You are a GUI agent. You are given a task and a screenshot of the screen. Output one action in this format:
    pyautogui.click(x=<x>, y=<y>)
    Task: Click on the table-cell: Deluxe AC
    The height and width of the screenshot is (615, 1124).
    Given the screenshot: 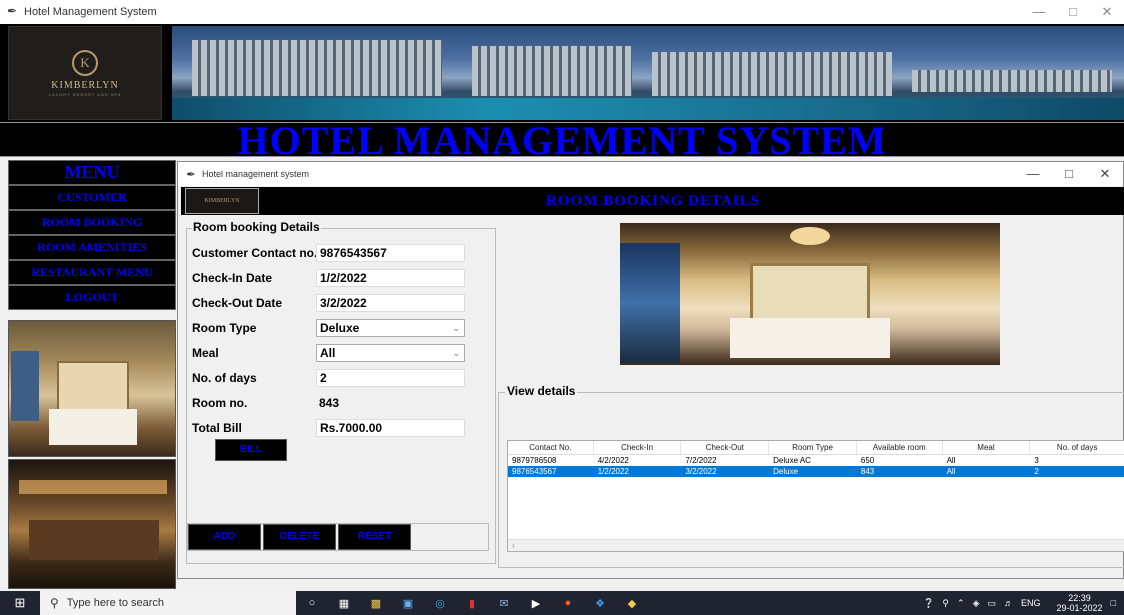 What is the action you would take?
    pyautogui.click(x=792, y=460)
    